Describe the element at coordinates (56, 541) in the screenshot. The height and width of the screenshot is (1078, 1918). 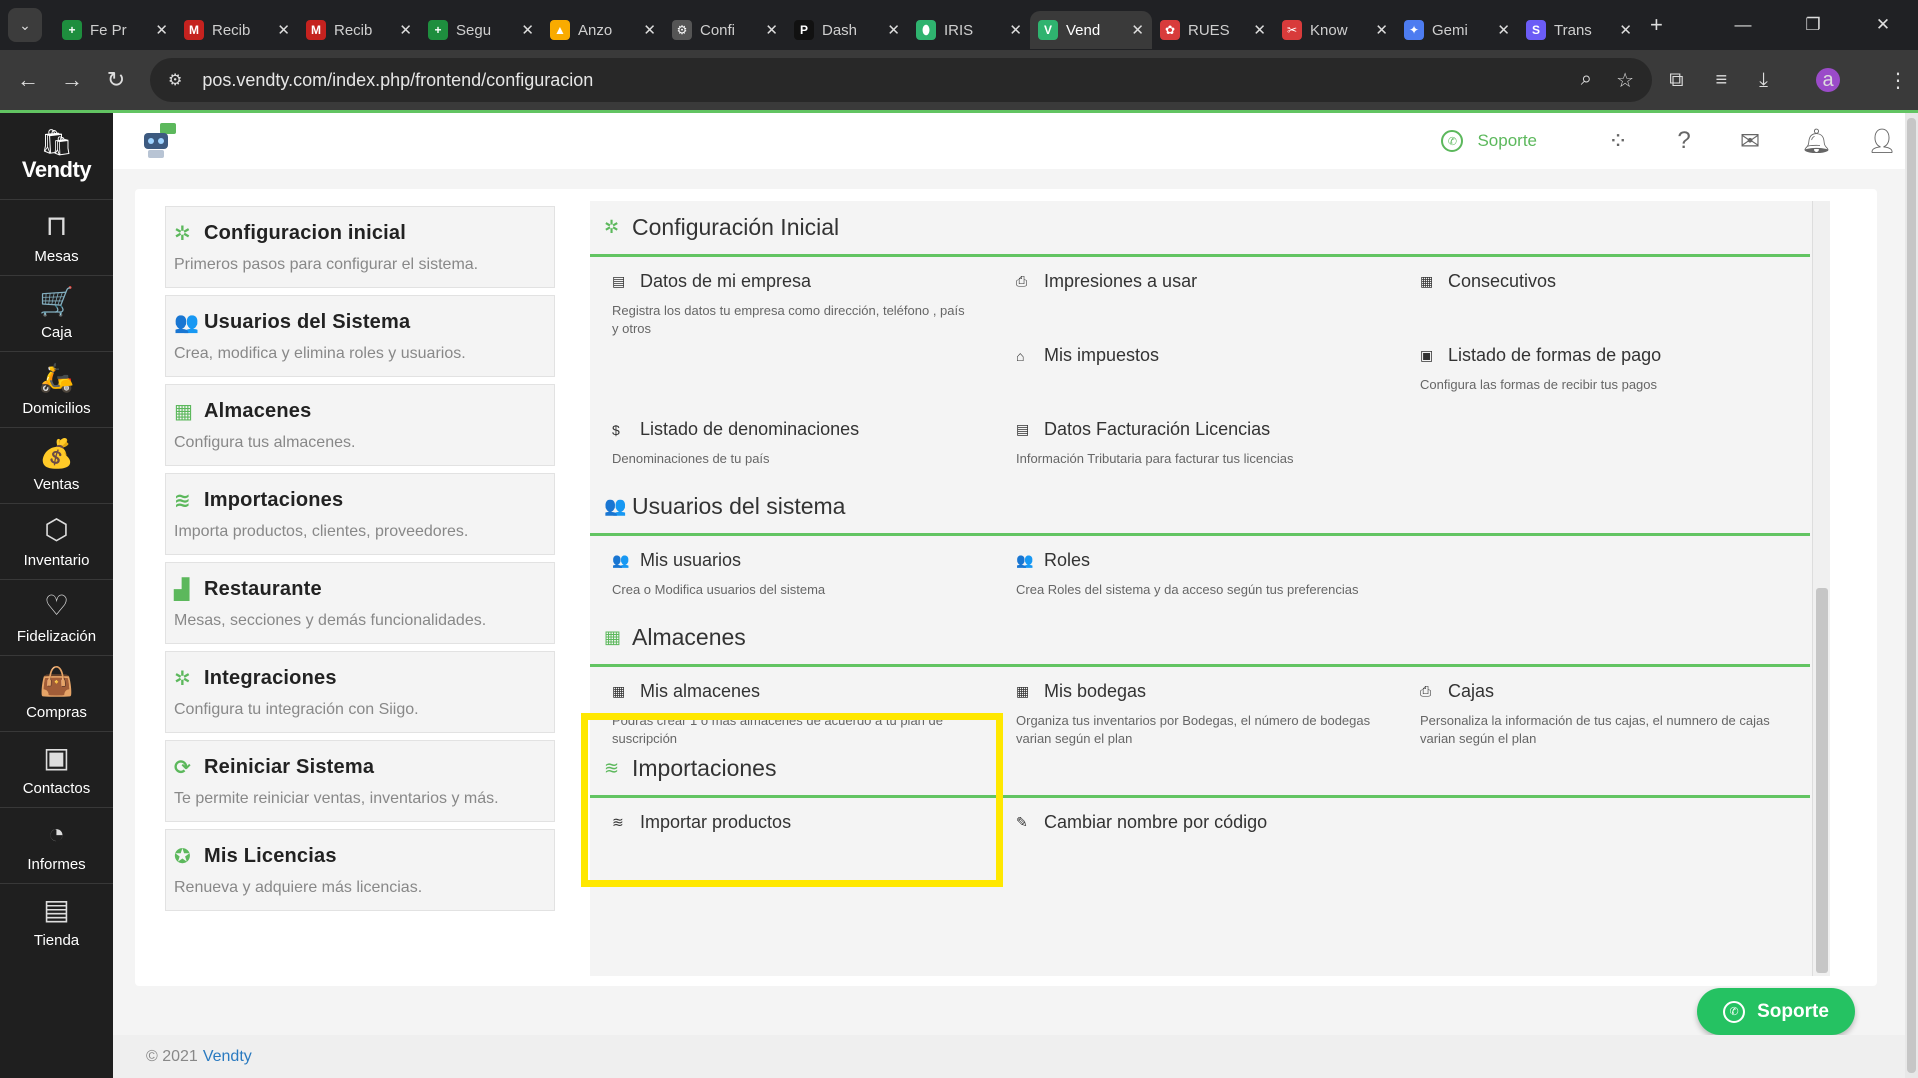
I see `sidebar-item-inventario: ⬡ Inventario` at that location.